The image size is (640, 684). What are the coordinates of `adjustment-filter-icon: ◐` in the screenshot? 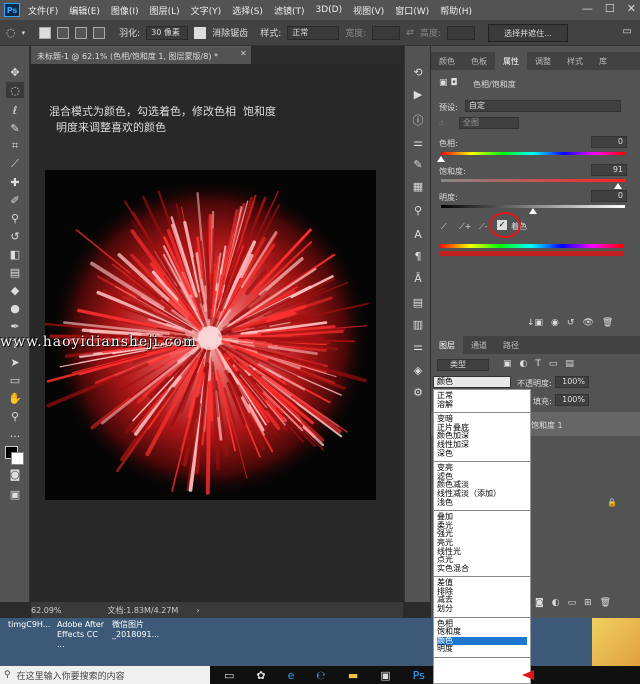 It's located at (524, 364).